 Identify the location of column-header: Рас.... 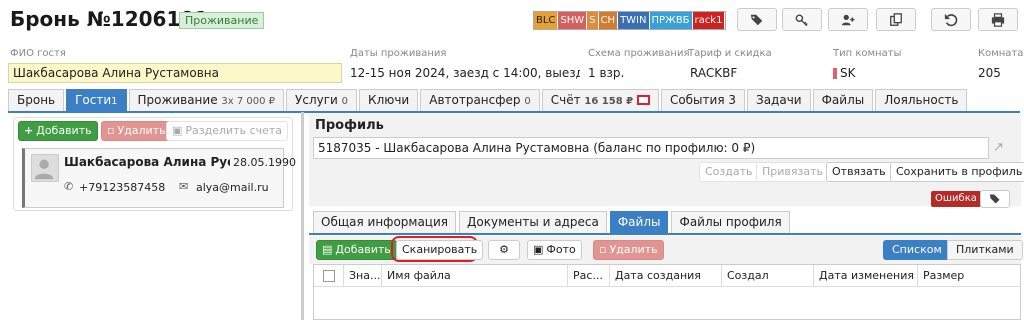
(589, 276).